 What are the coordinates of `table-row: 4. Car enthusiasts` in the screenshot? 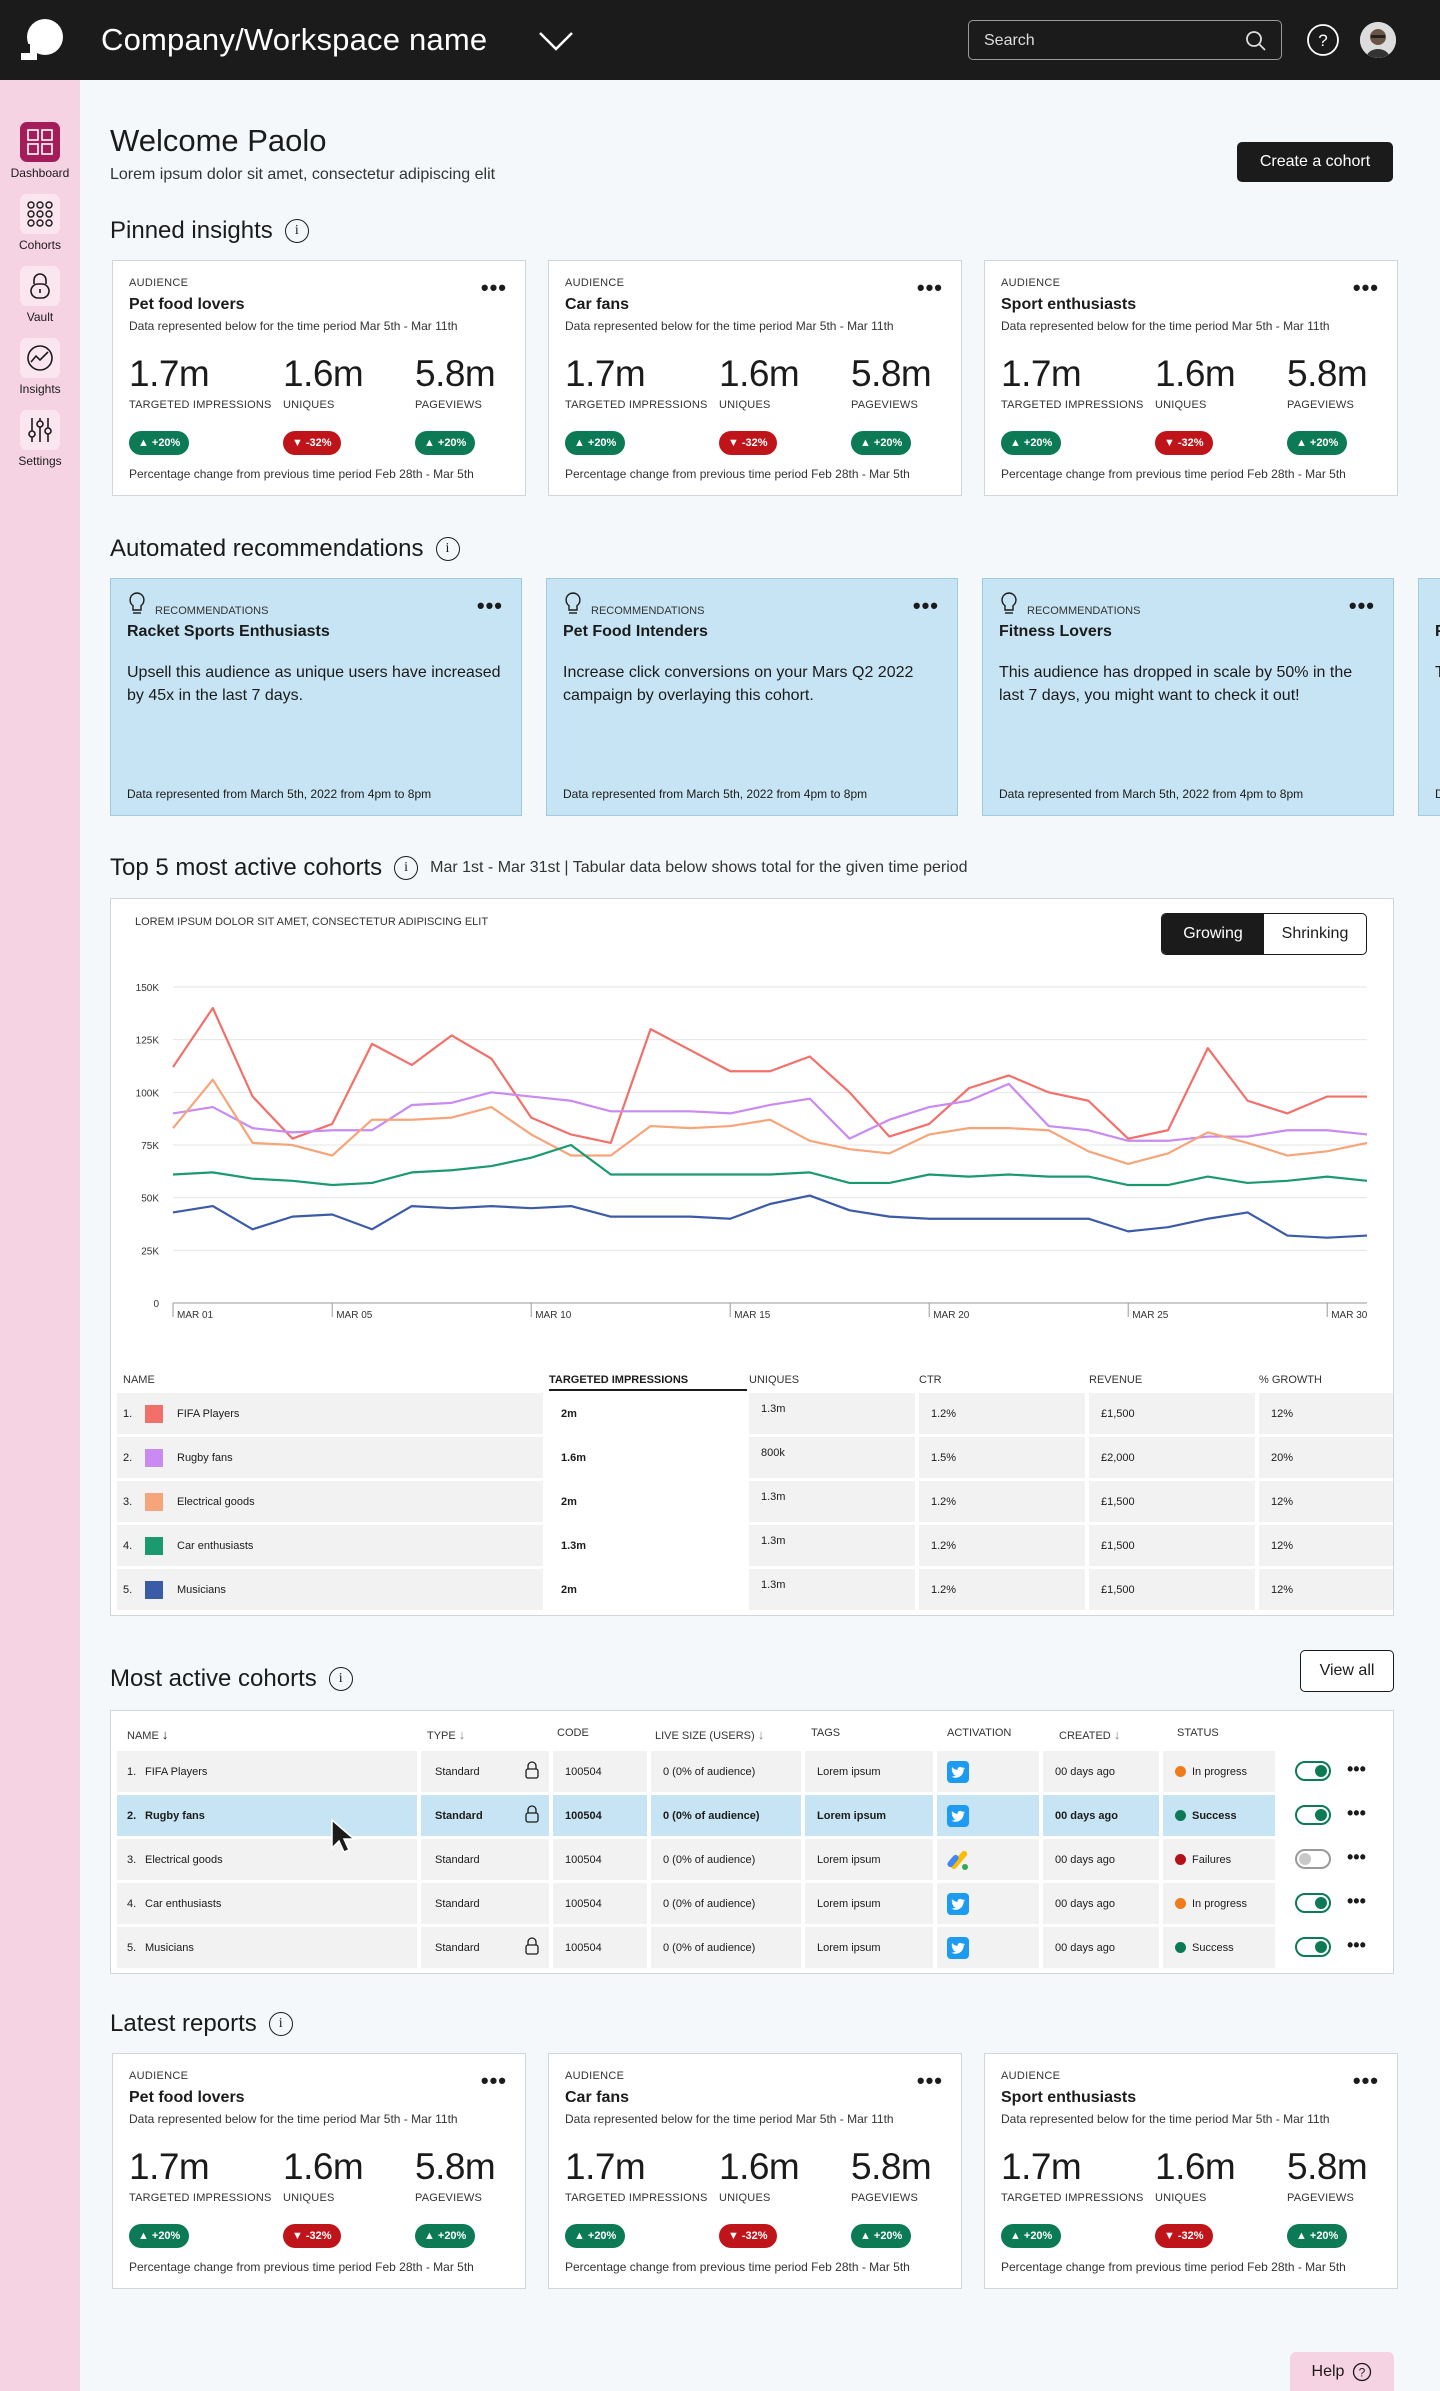 It's located at (330, 1545).